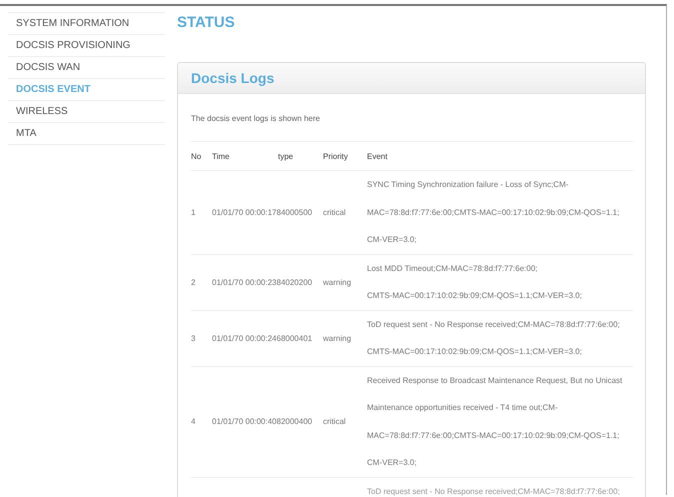 Image resolution: width=674 pixels, height=497 pixels. Describe the element at coordinates (267, 338) in the screenshot. I see `table-cell: 01/01/70 00:00:2468000401` at that location.